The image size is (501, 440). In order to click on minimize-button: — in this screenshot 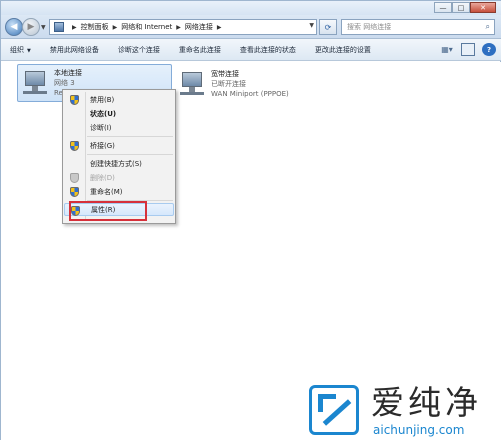, I will do `click(443, 7)`.